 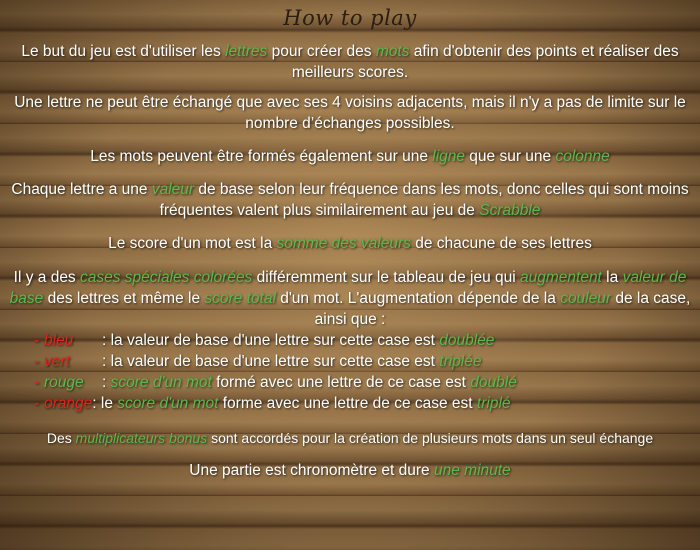 What do you see at coordinates (68, 403) in the screenshot?
I see `color-name: orange` at bounding box center [68, 403].